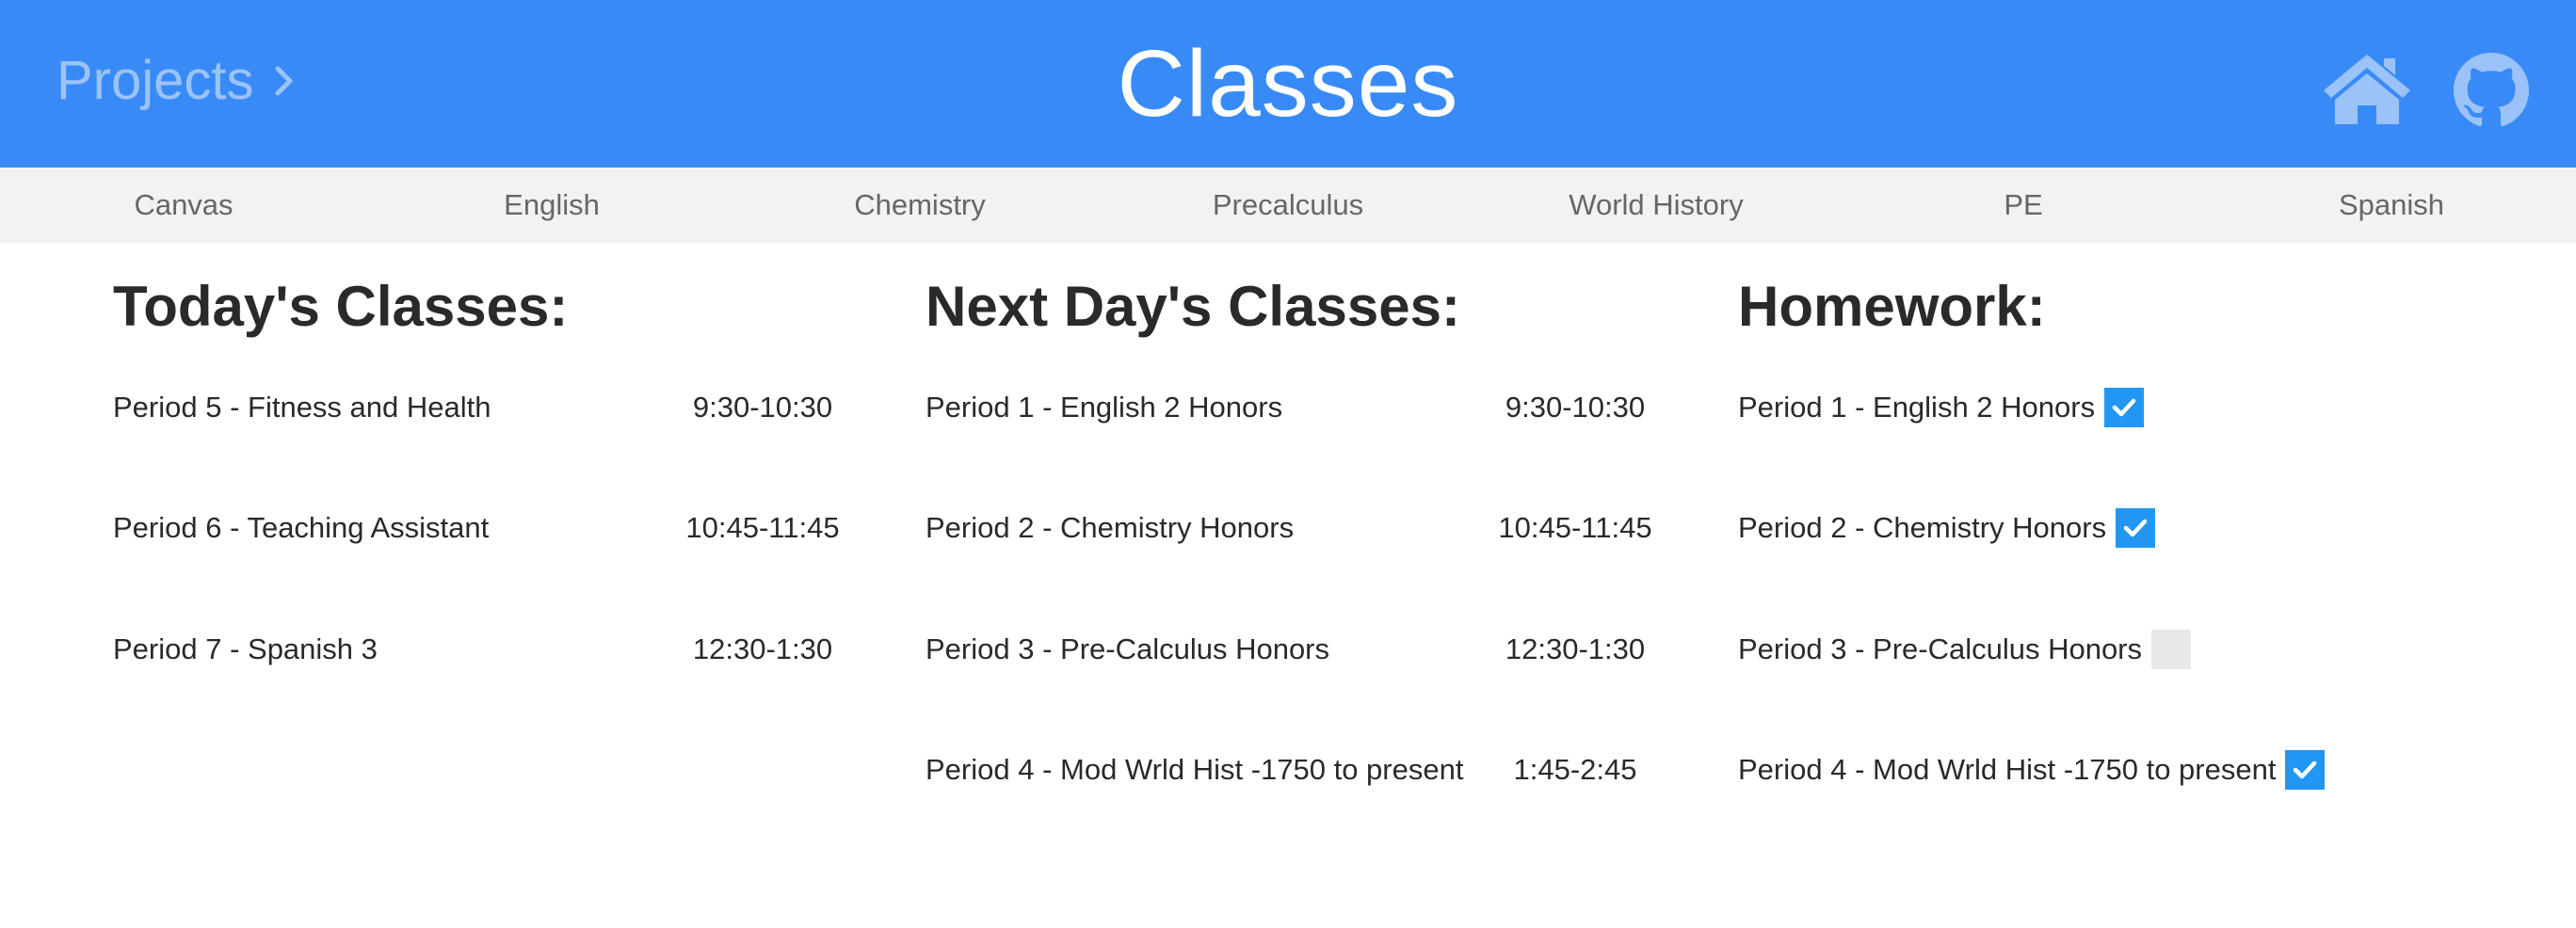  Describe the element at coordinates (341, 306) in the screenshot. I see `today-heading: Today's Classes:` at that location.